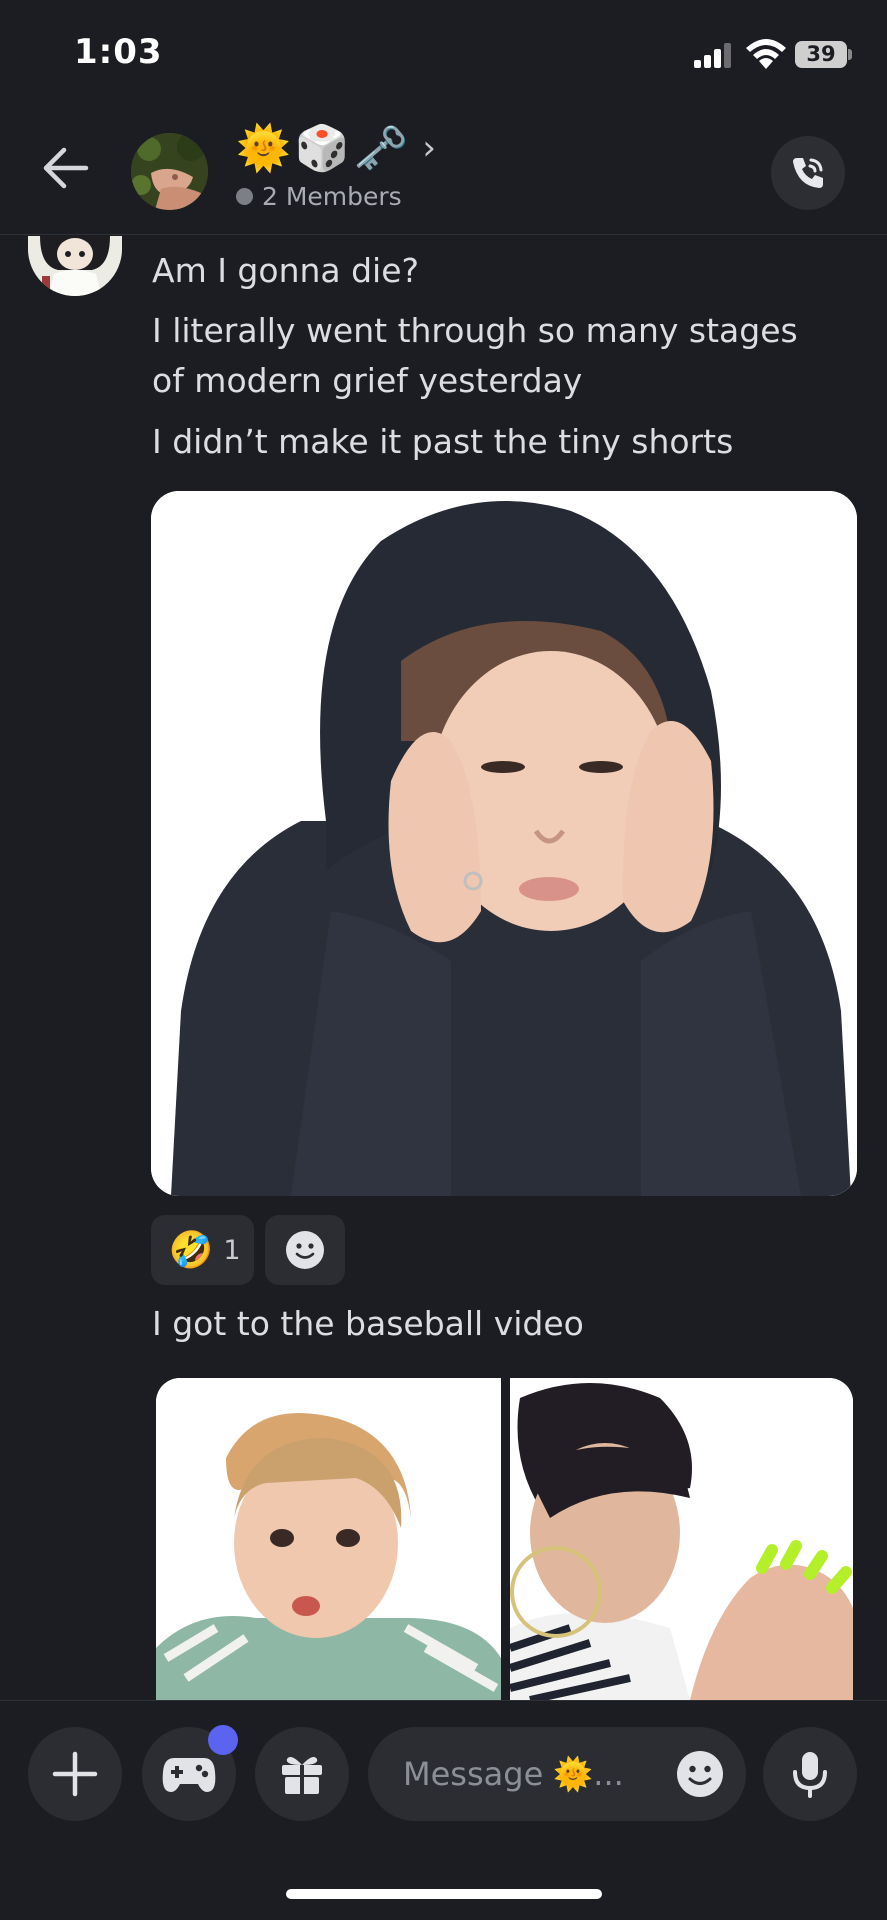  I want to click on call-button, so click(808, 173).